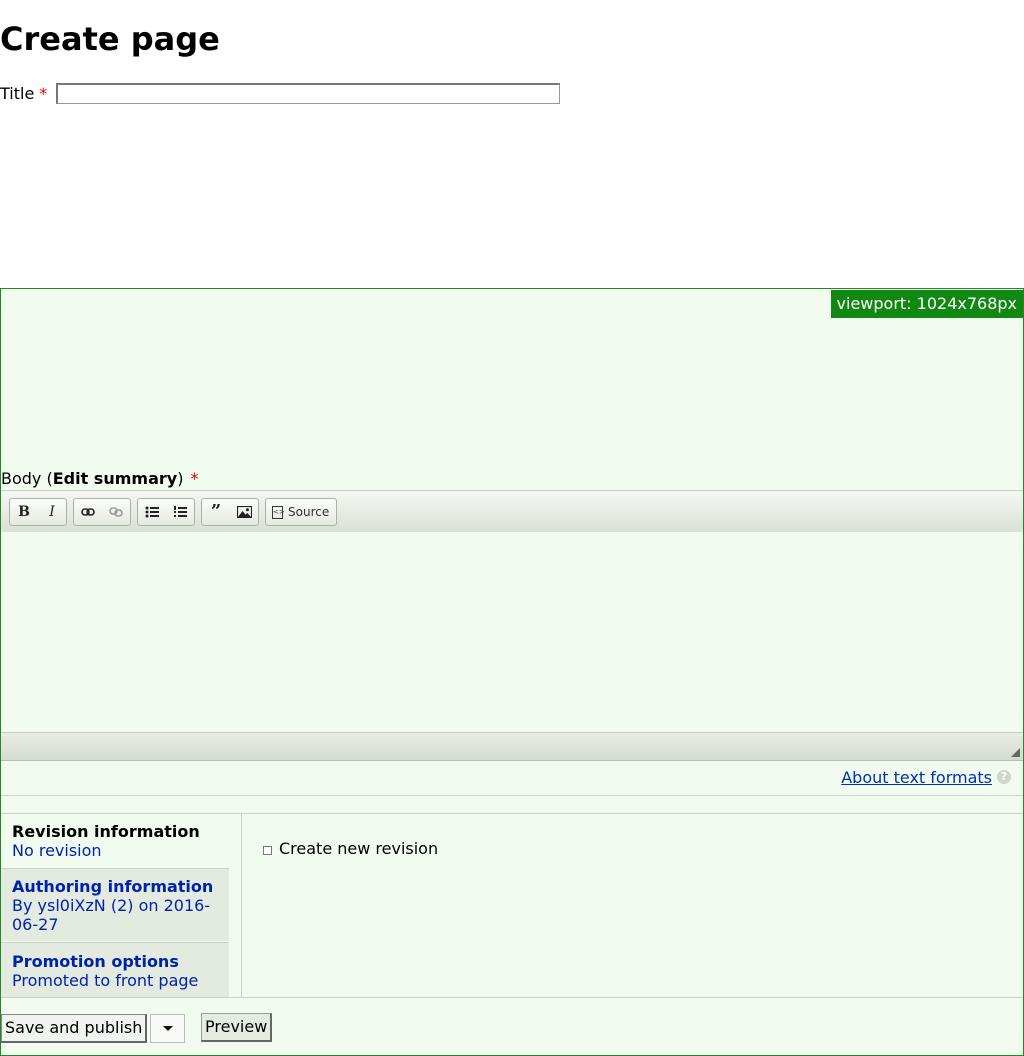 The image size is (1024, 1056). What do you see at coordinates (27, 478) in the screenshot?
I see `body-label-prefix: Body (` at bounding box center [27, 478].